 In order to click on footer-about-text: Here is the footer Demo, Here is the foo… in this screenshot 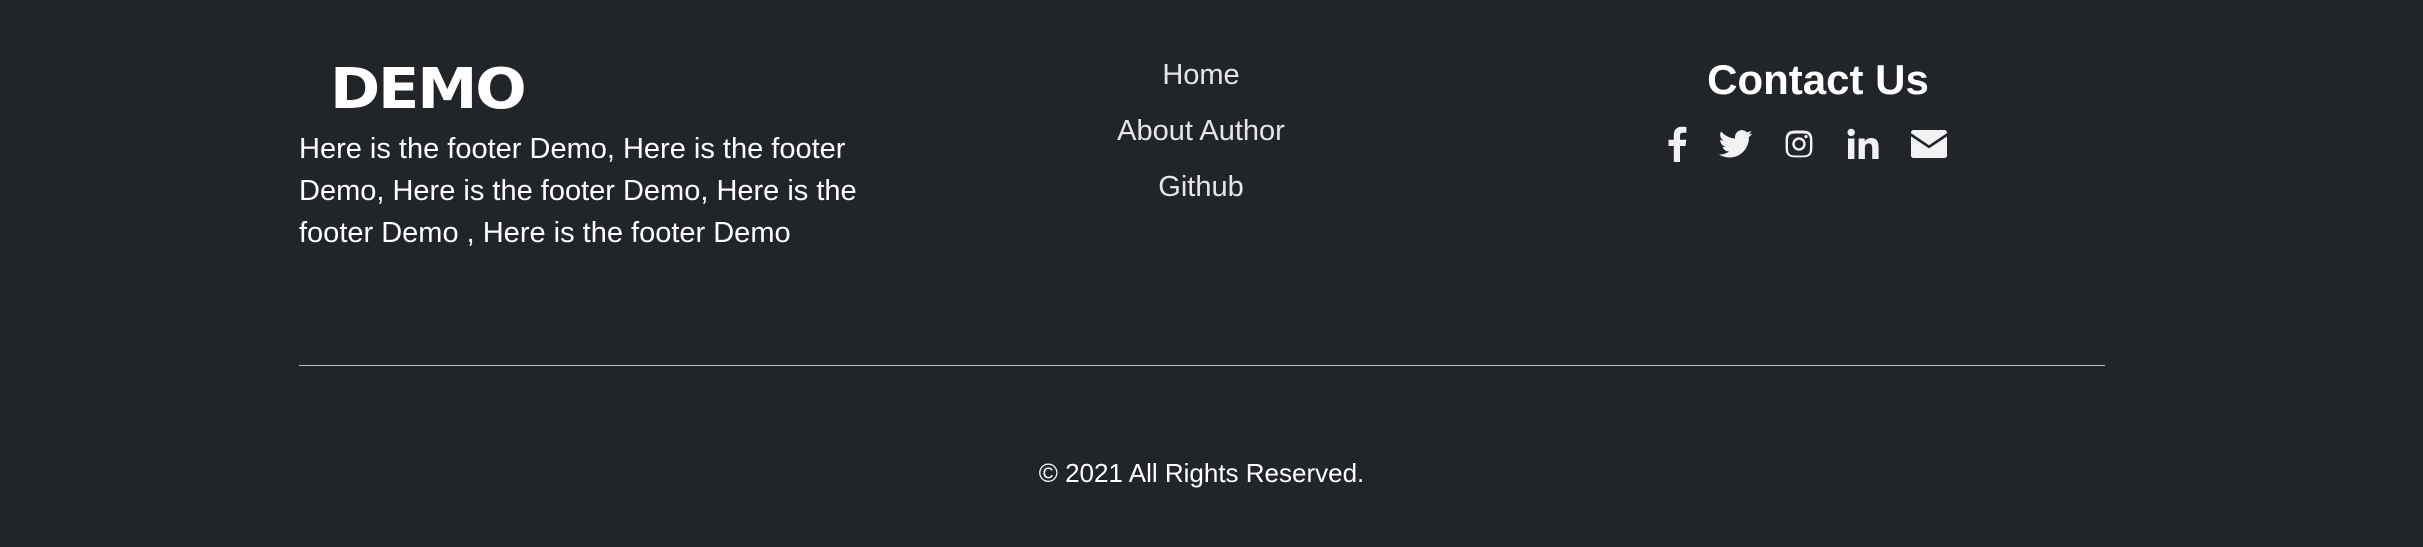, I will do `click(578, 191)`.